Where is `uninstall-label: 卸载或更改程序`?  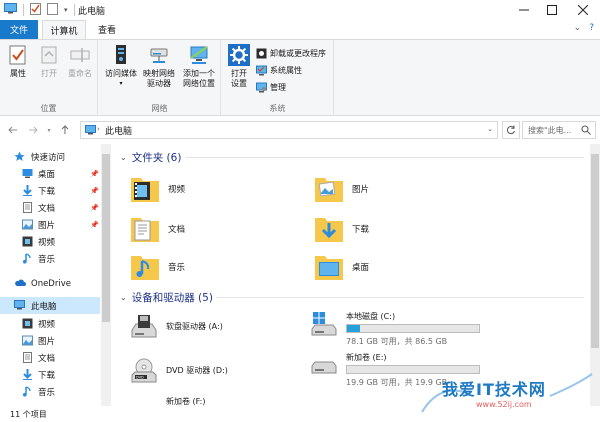 uninstall-label: 卸载或更改程序 is located at coordinates (298, 53).